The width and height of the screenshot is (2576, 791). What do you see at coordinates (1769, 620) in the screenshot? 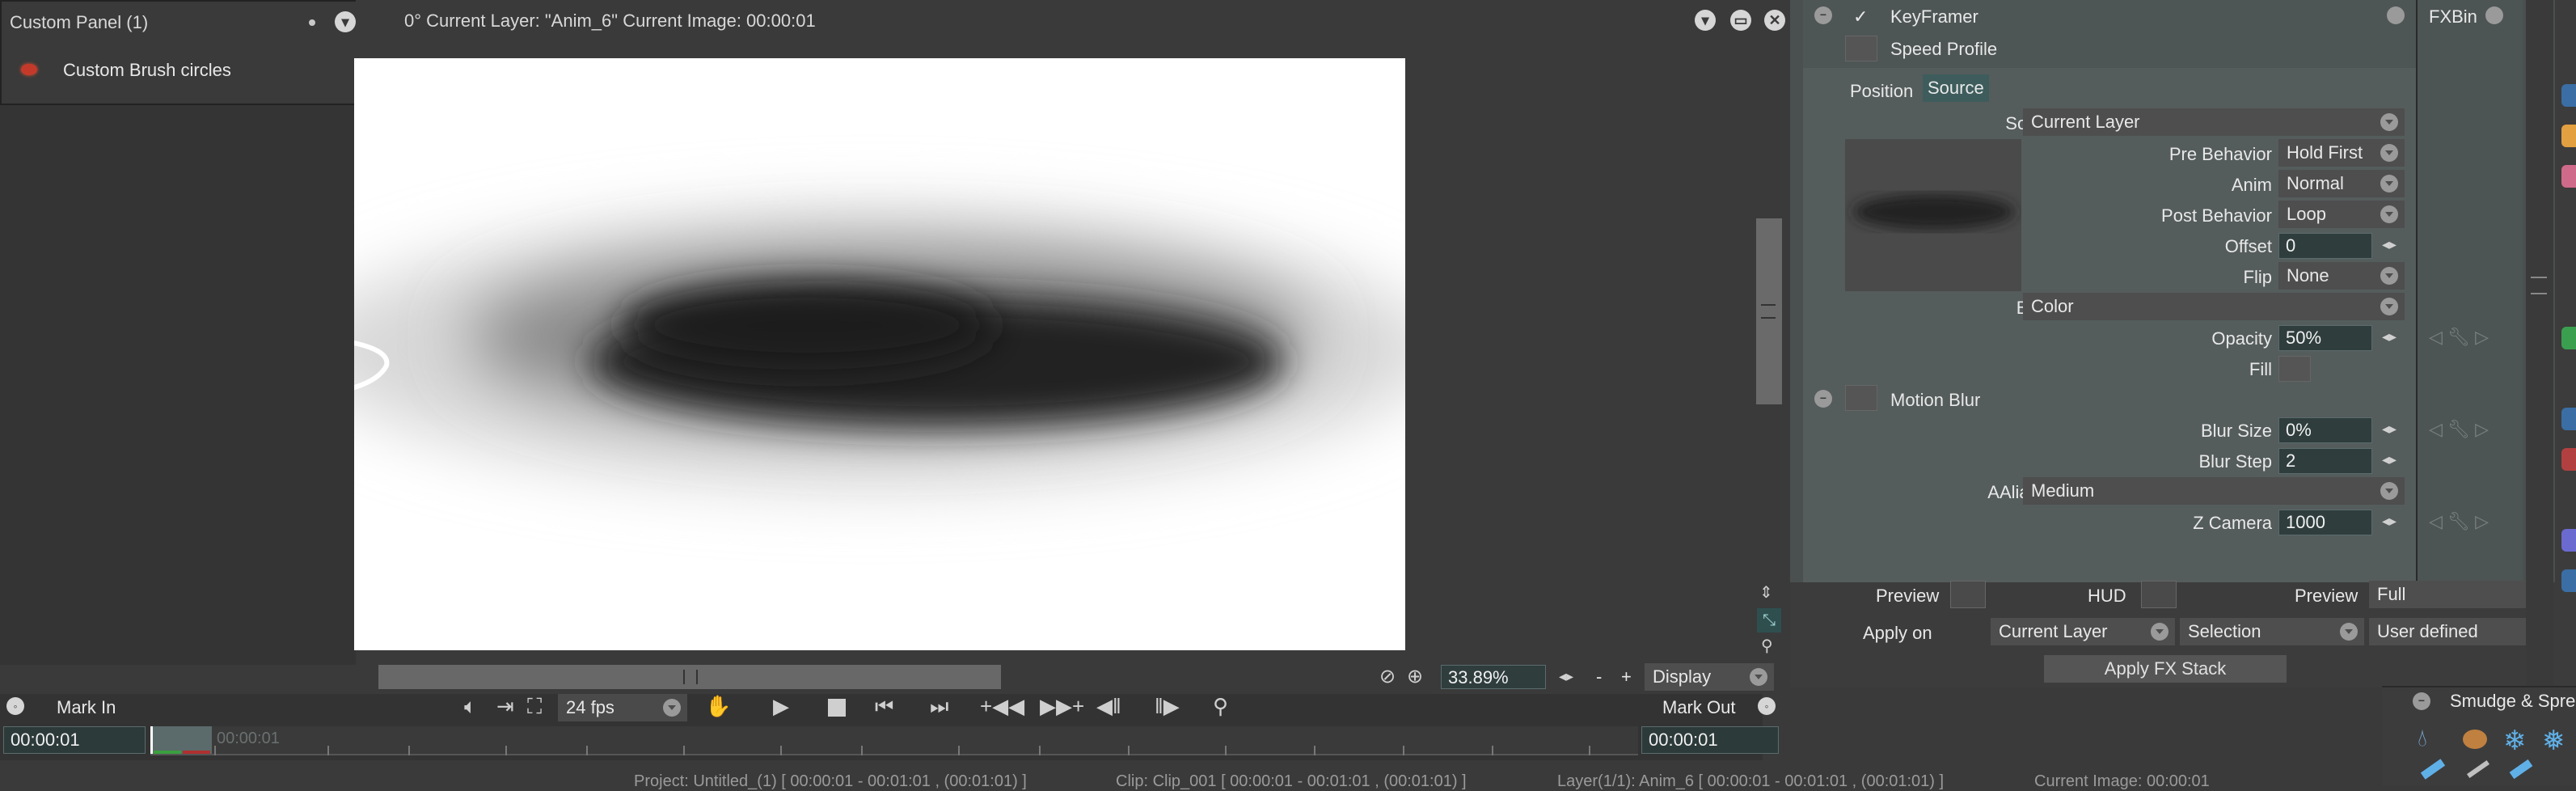
I see `diagonal-resize-icon: ⤡` at bounding box center [1769, 620].